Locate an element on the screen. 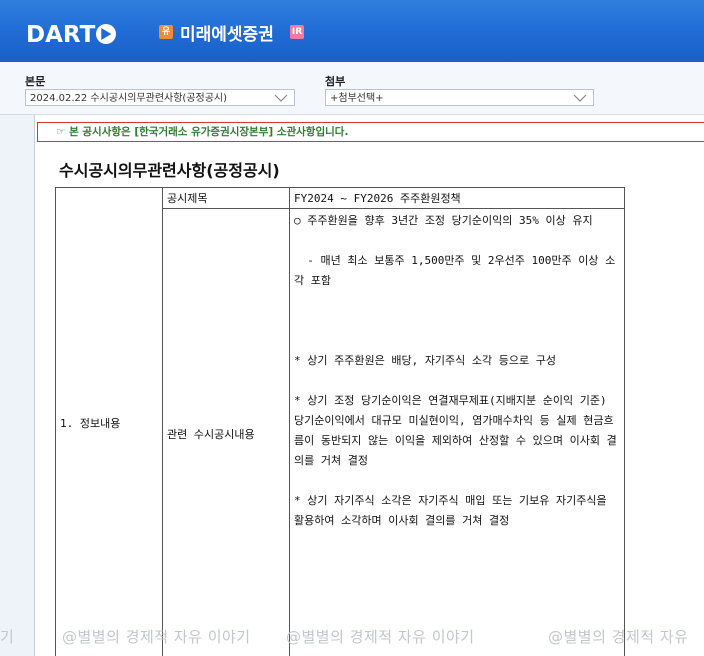 The height and width of the screenshot is (656, 704). row-label-info-content: 1. 정보내용 is located at coordinates (109, 421).